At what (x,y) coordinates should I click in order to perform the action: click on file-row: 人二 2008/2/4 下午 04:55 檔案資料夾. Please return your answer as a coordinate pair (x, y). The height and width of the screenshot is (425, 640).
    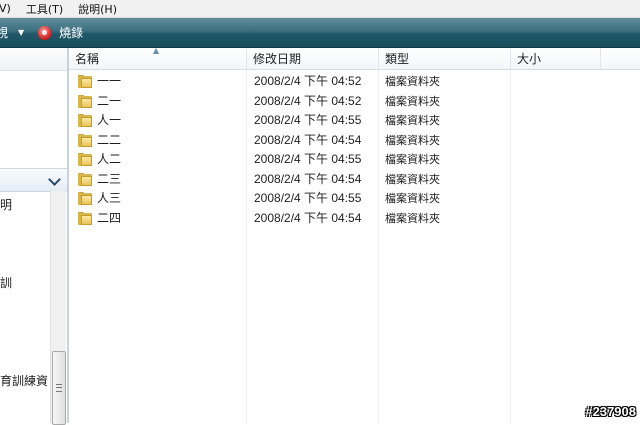
    Looking at the image, I should click on (289, 159).